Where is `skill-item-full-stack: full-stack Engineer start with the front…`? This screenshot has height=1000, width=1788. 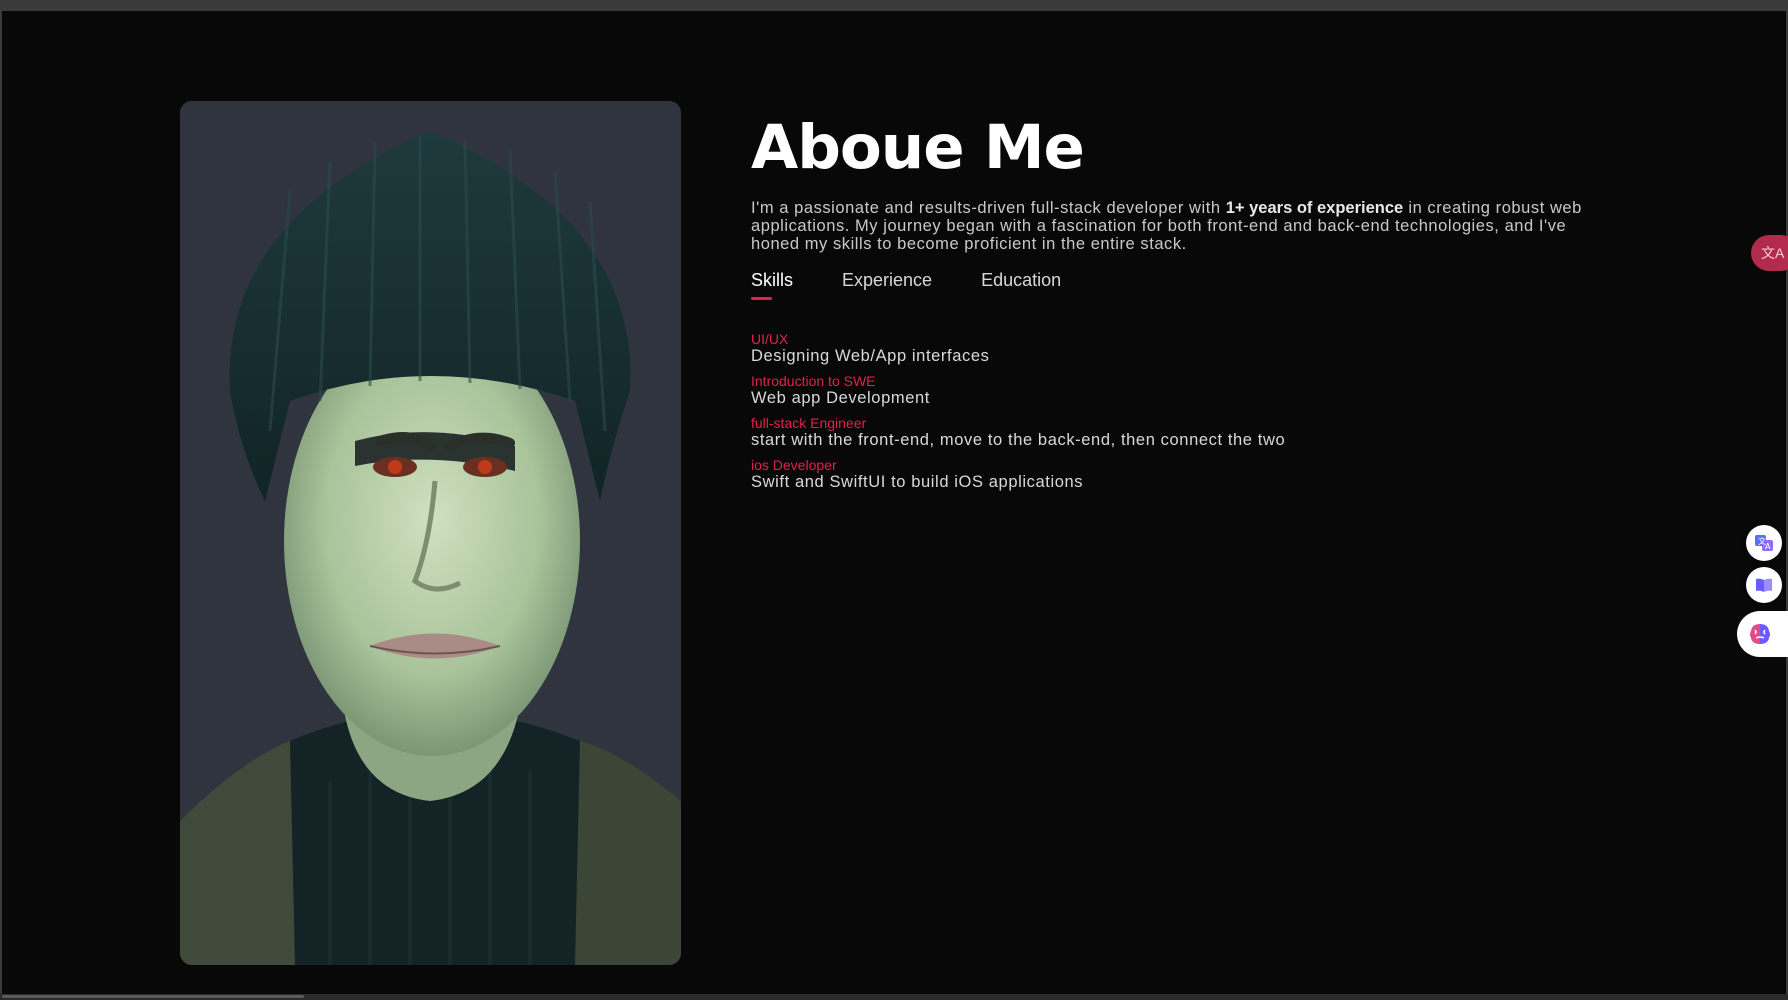 skill-item-full-stack: full-stack Engineer start with the front… is located at coordinates (1171, 432).